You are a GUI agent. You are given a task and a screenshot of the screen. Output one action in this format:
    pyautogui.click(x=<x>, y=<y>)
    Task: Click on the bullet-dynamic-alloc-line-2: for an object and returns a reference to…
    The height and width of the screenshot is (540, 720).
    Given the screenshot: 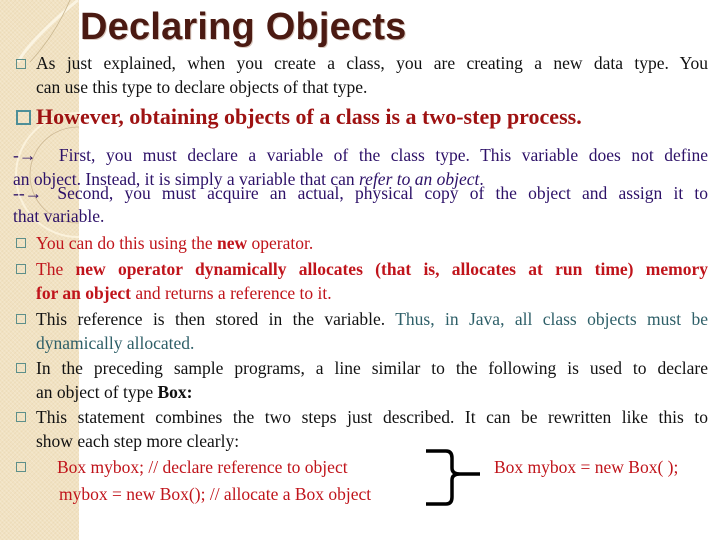 What is the action you would take?
    pyautogui.click(x=184, y=293)
    